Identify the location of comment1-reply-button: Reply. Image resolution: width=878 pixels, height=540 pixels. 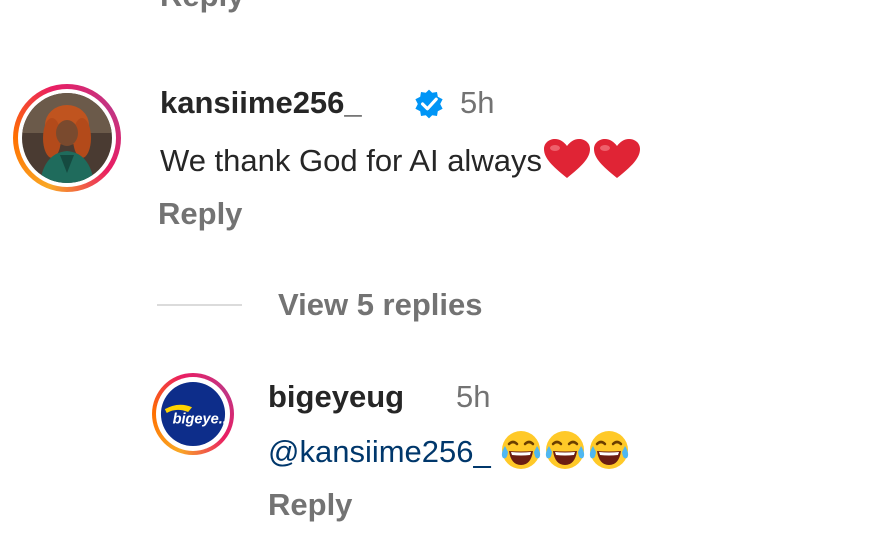
(200, 214).